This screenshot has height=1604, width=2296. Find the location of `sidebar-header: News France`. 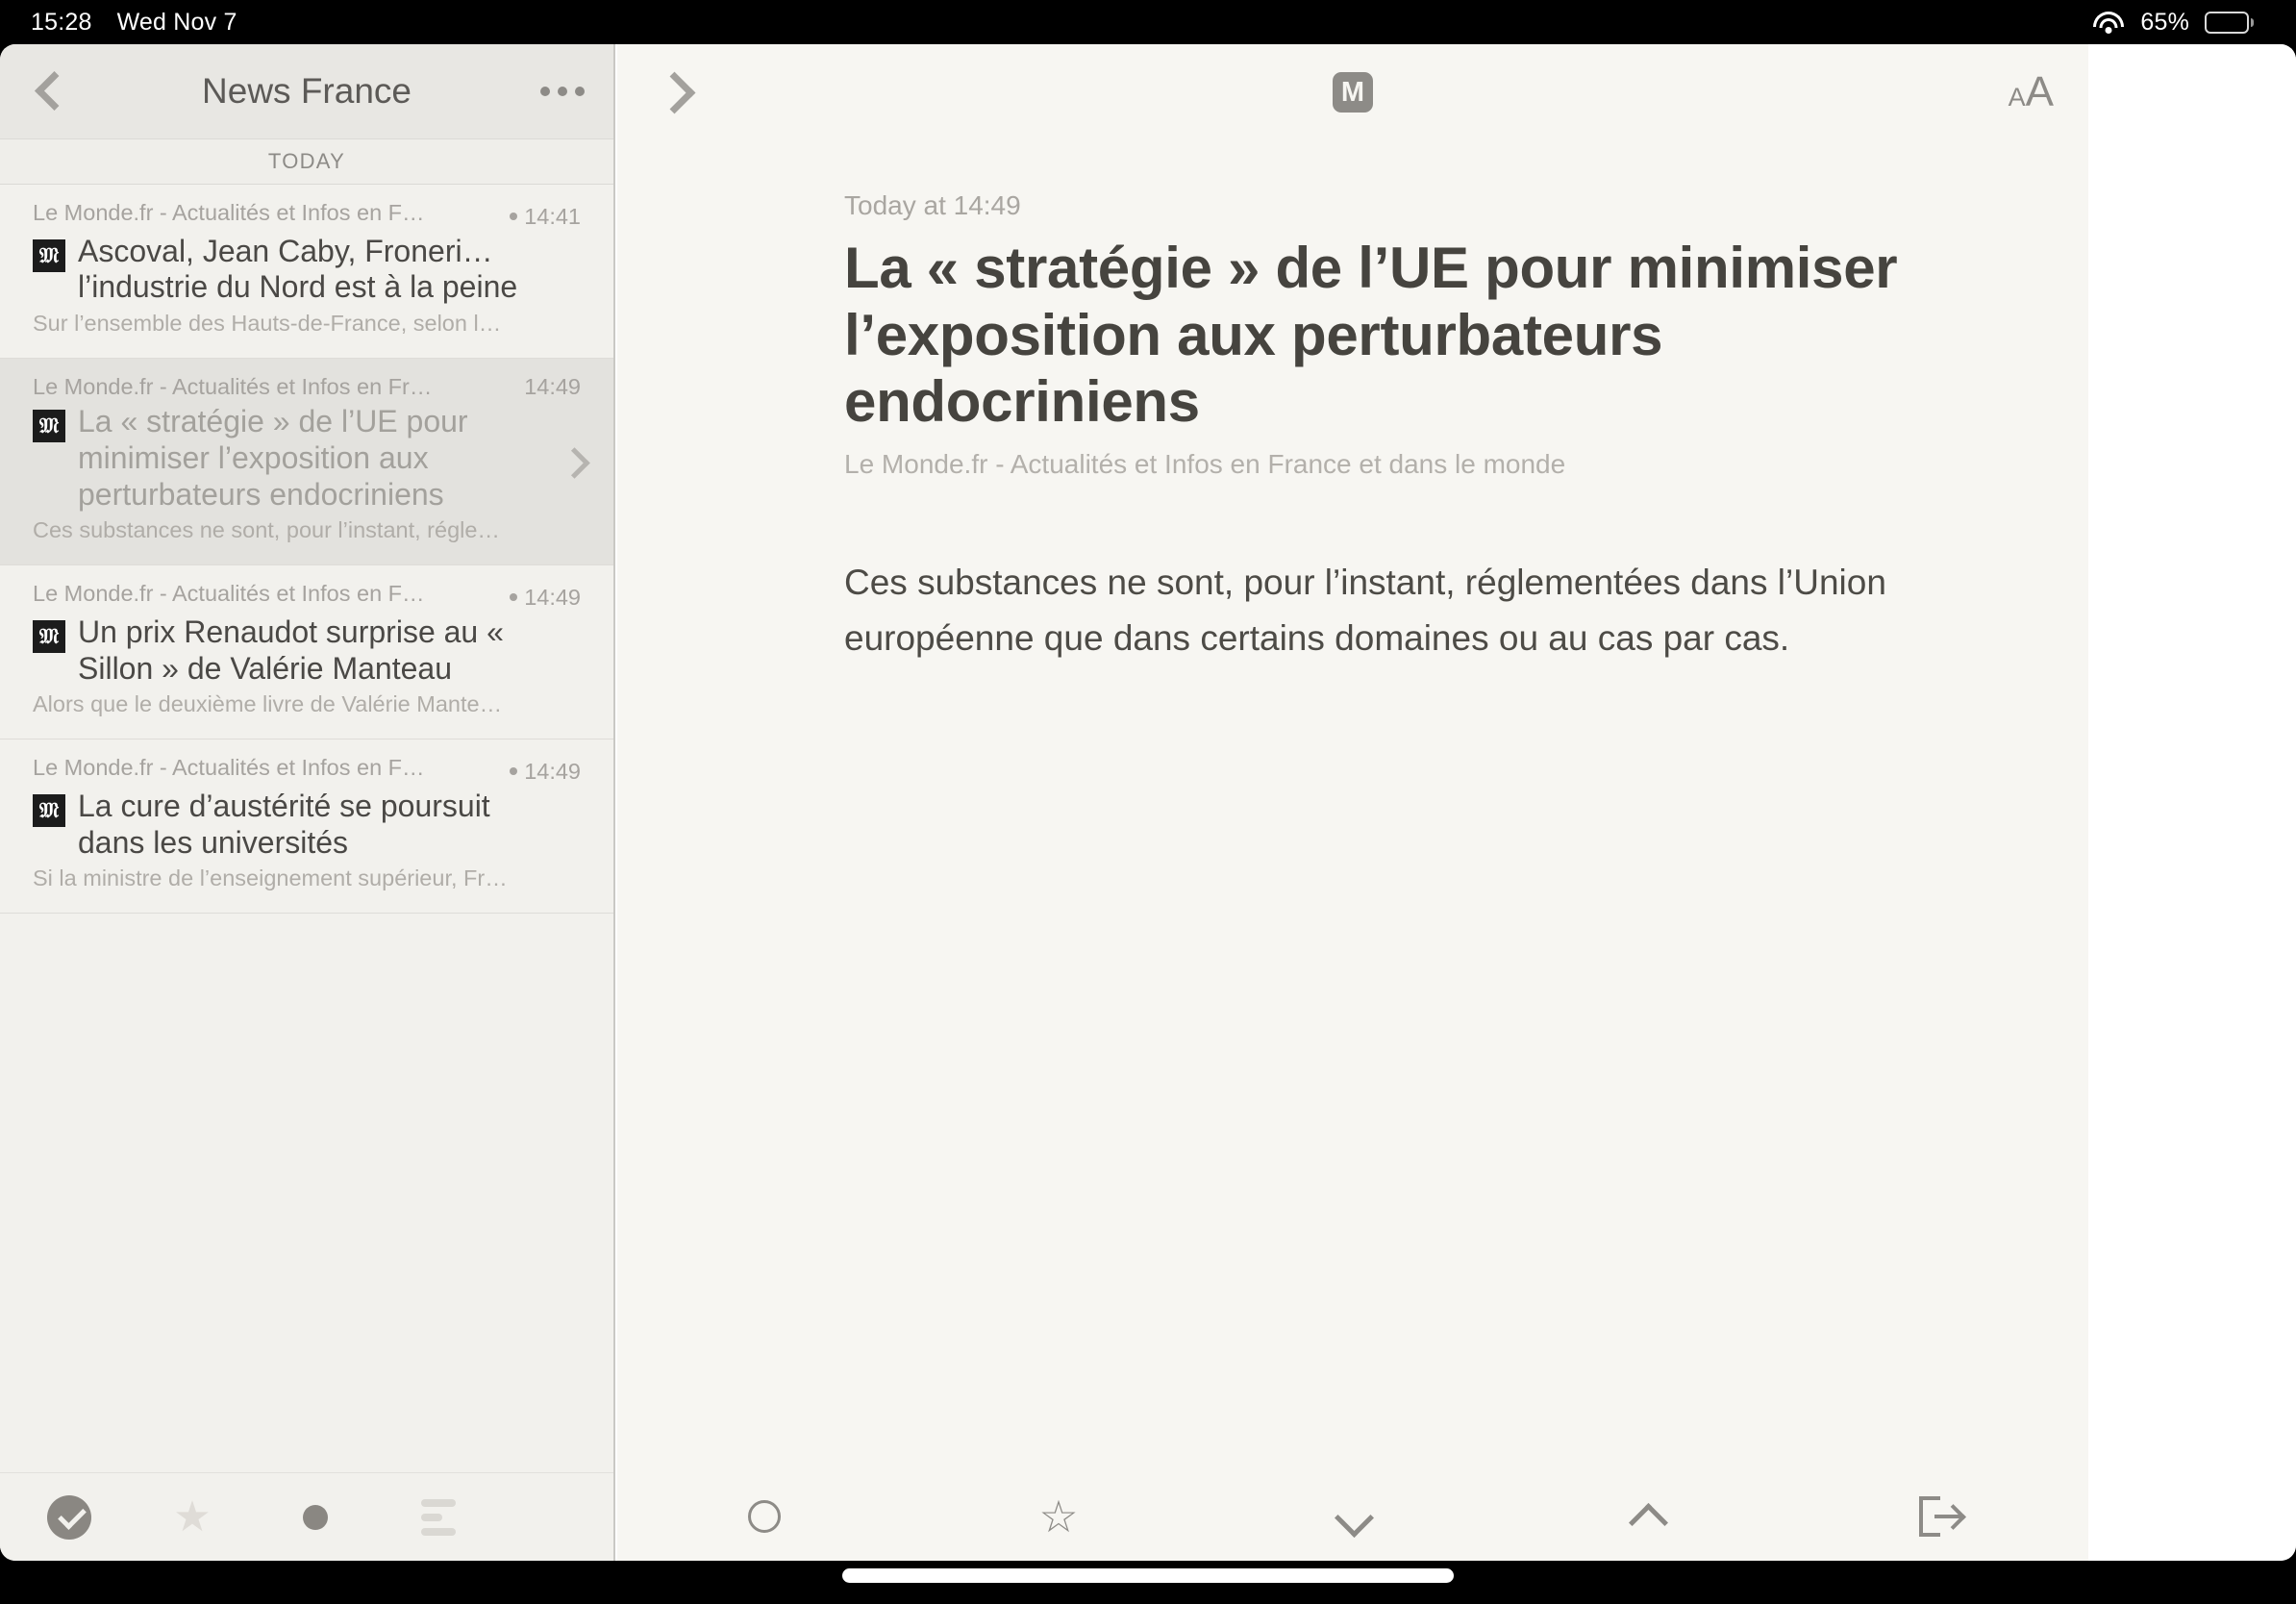

sidebar-header: News France is located at coordinates (306, 91).